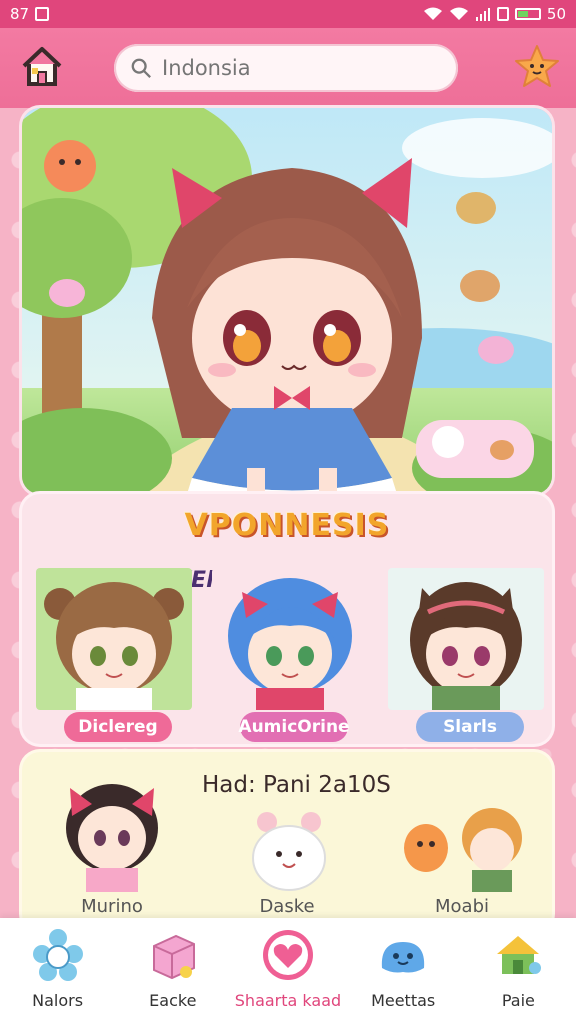 The height and width of the screenshot is (1024, 576). I want to click on nav-item-meettas: Meettas, so click(403, 964).